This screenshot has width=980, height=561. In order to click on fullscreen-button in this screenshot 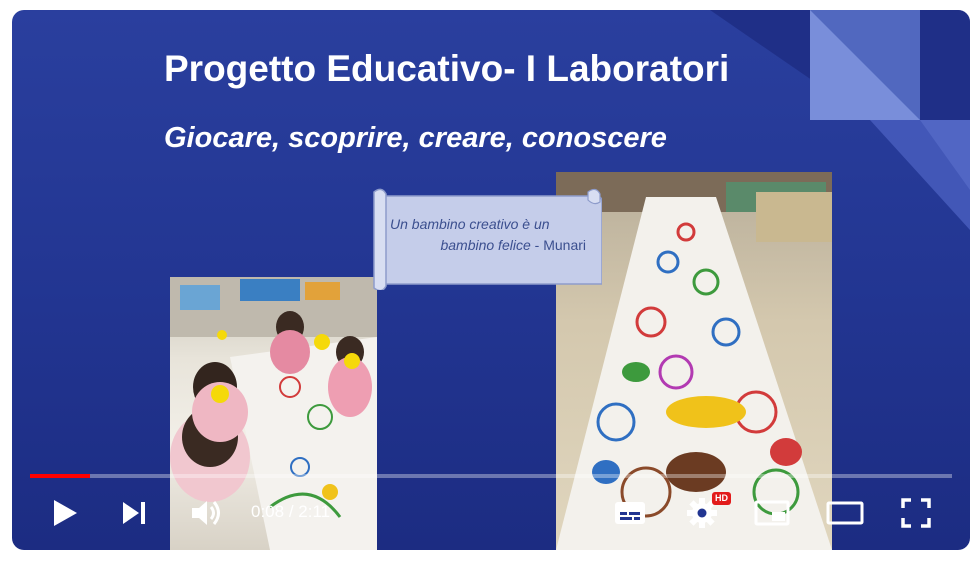, I will do `click(916, 513)`.